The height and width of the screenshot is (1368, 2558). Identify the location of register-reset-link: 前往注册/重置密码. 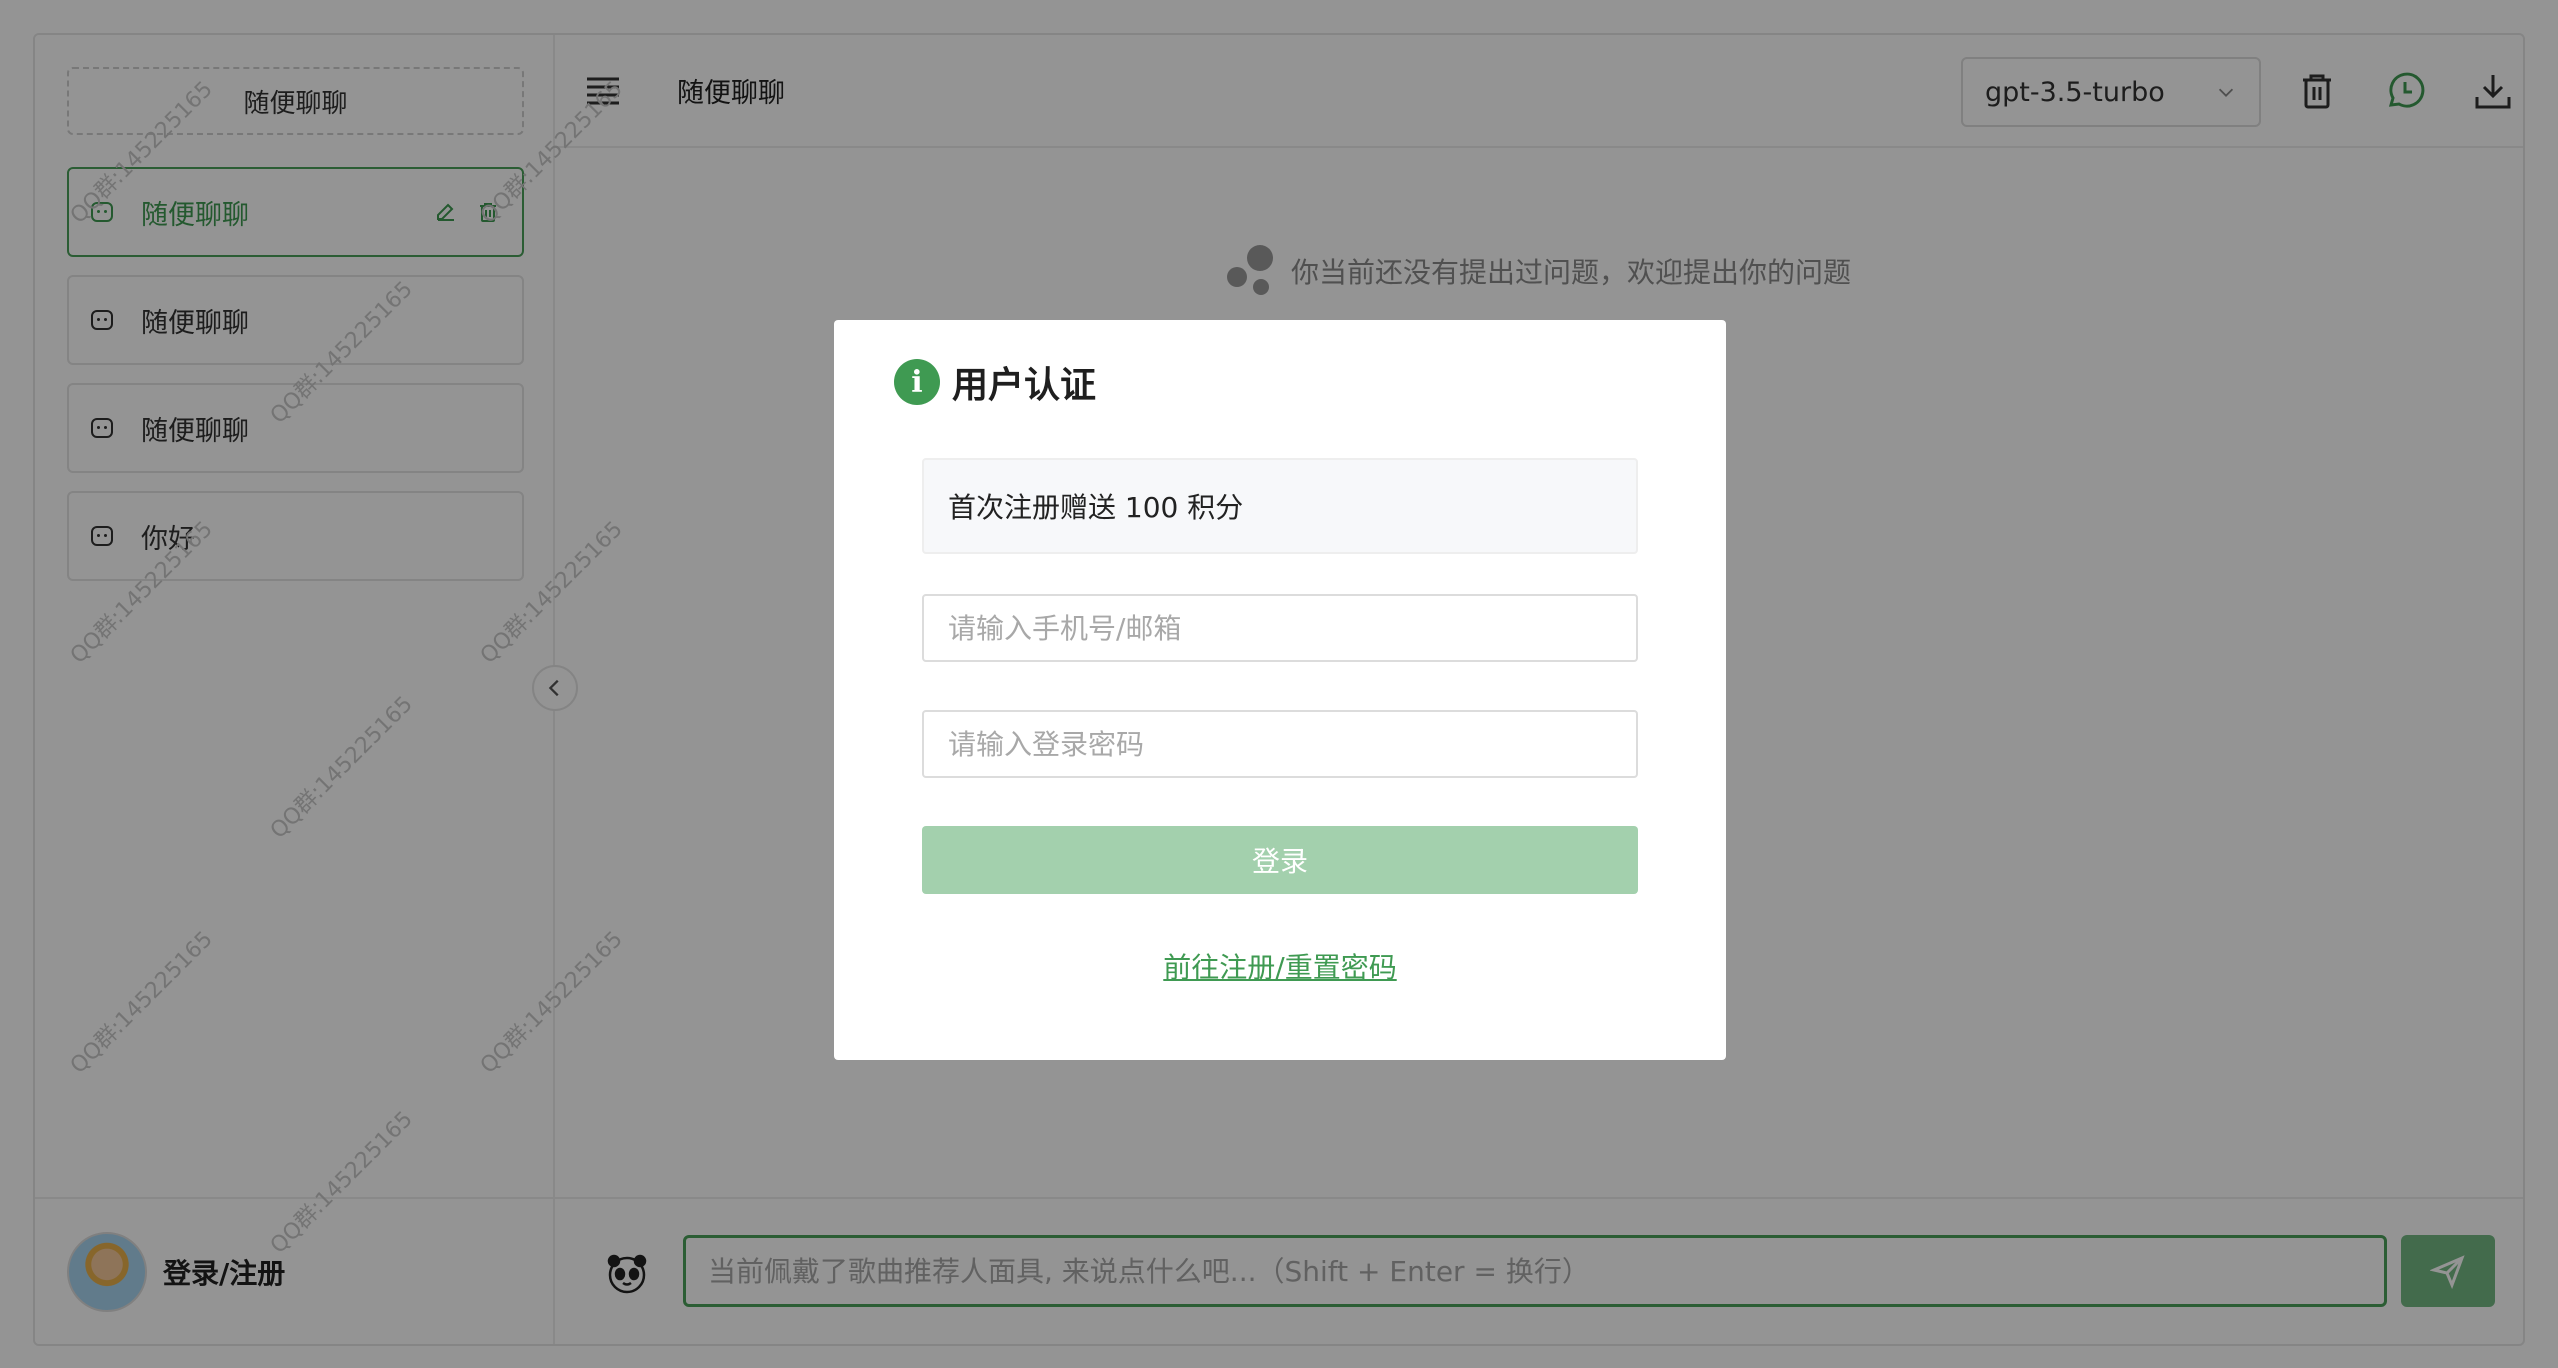
(1280, 966).